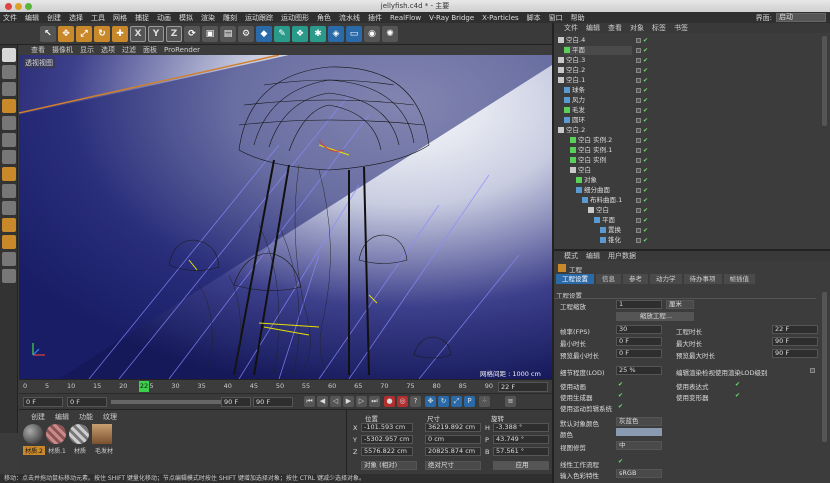  What do you see at coordinates (142, 18) in the screenshot?
I see `menu-item: 捕捉` at bounding box center [142, 18].